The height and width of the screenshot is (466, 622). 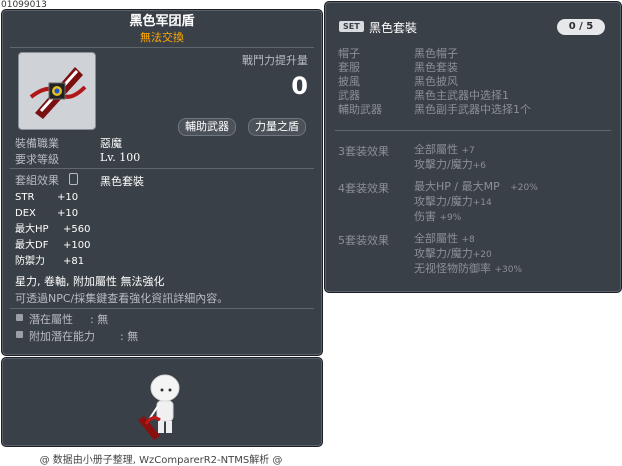 What do you see at coordinates (122, 181) in the screenshot?
I see `set-effect-value: 黑色套裝` at bounding box center [122, 181].